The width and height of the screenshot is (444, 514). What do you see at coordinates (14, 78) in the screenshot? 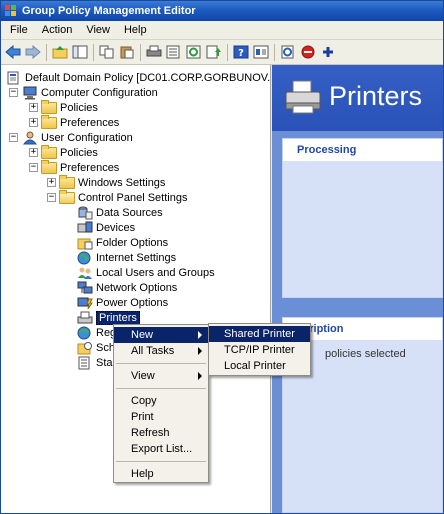
I see `policy-document-icon` at bounding box center [14, 78].